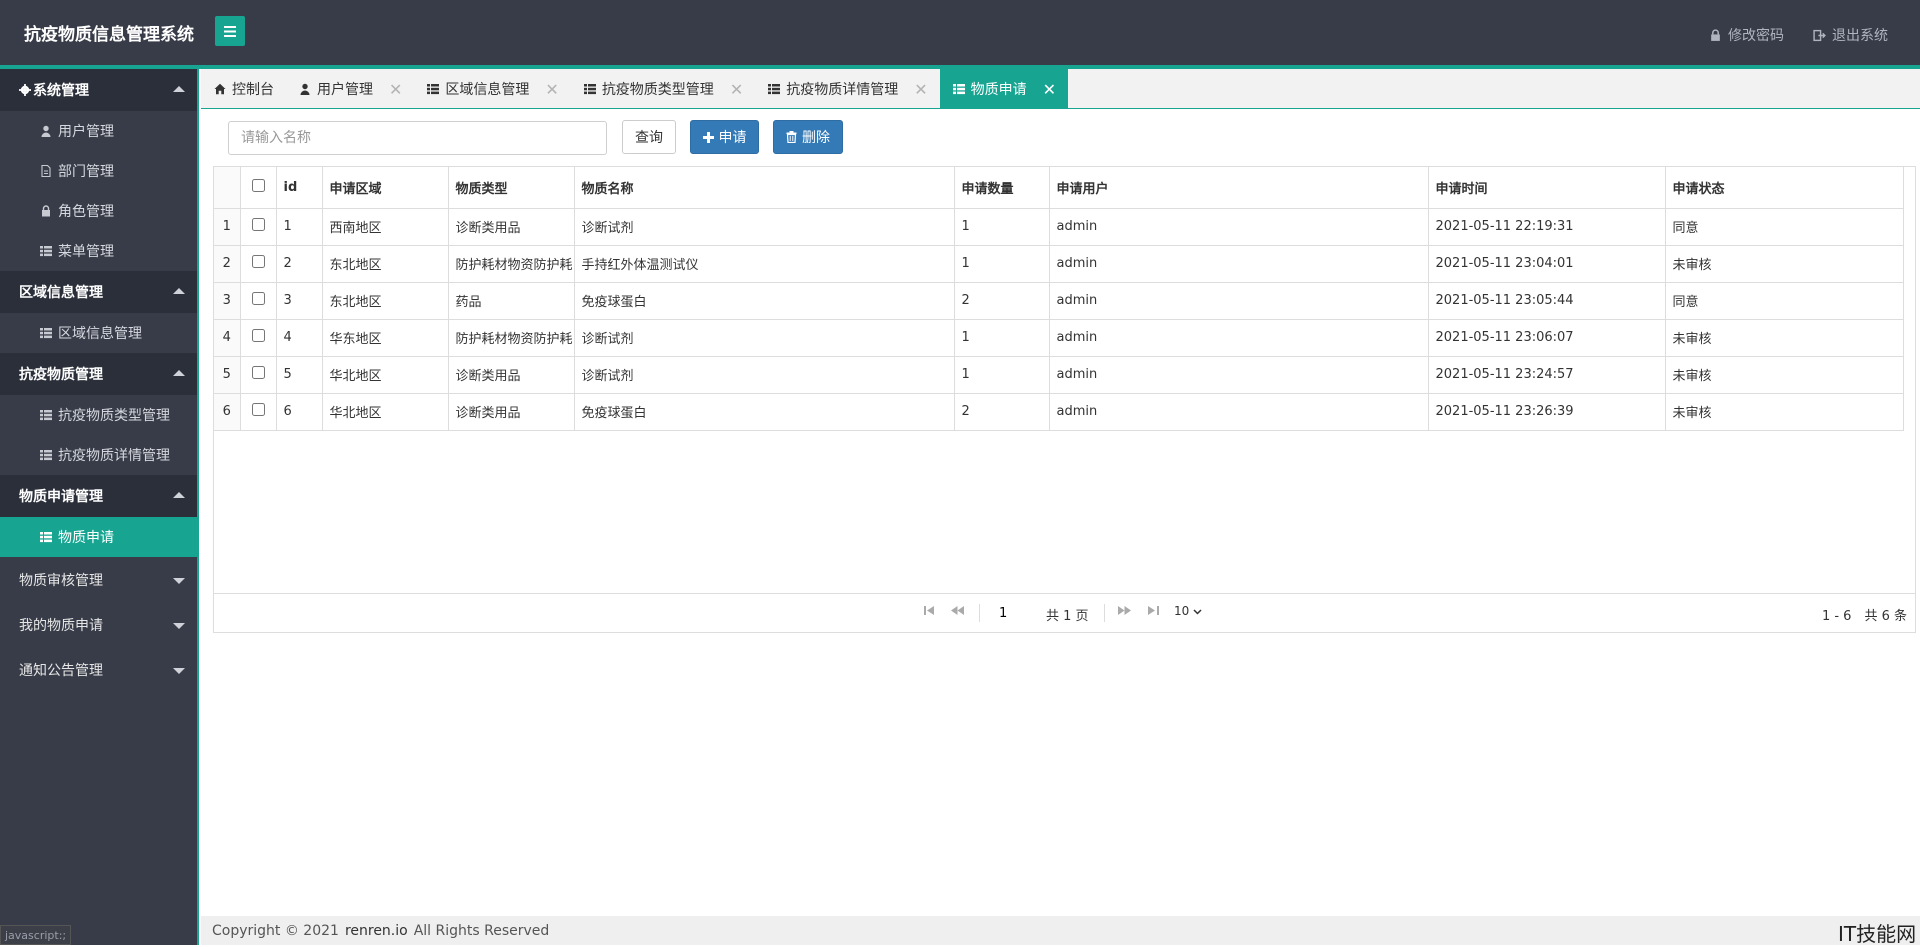 The width and height of the screenshot is (1920, 947). I want to click on nav-group-material: 抗疫物质管理, so click(98, 374).